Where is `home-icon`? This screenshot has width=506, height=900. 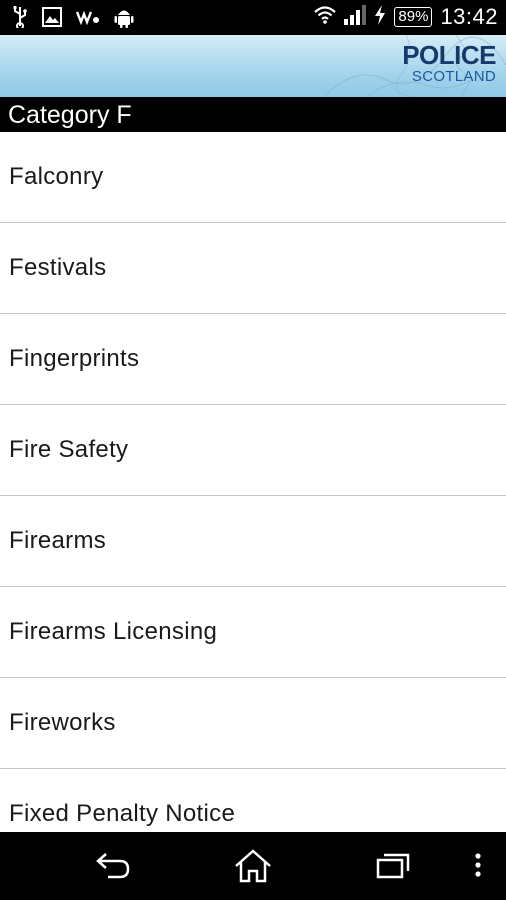 home-icon is located at coordinates (253, 868).